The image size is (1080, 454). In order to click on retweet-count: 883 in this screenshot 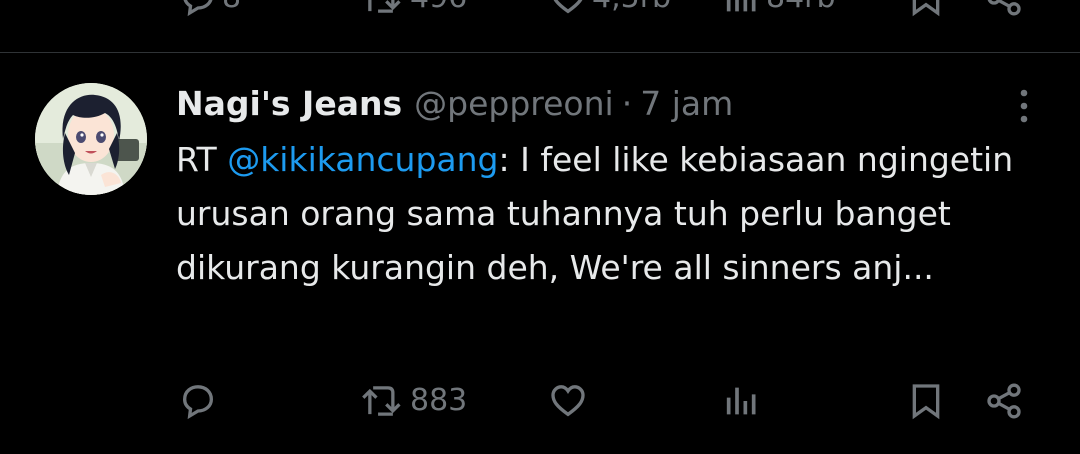, I will do `click(439, 400)`.